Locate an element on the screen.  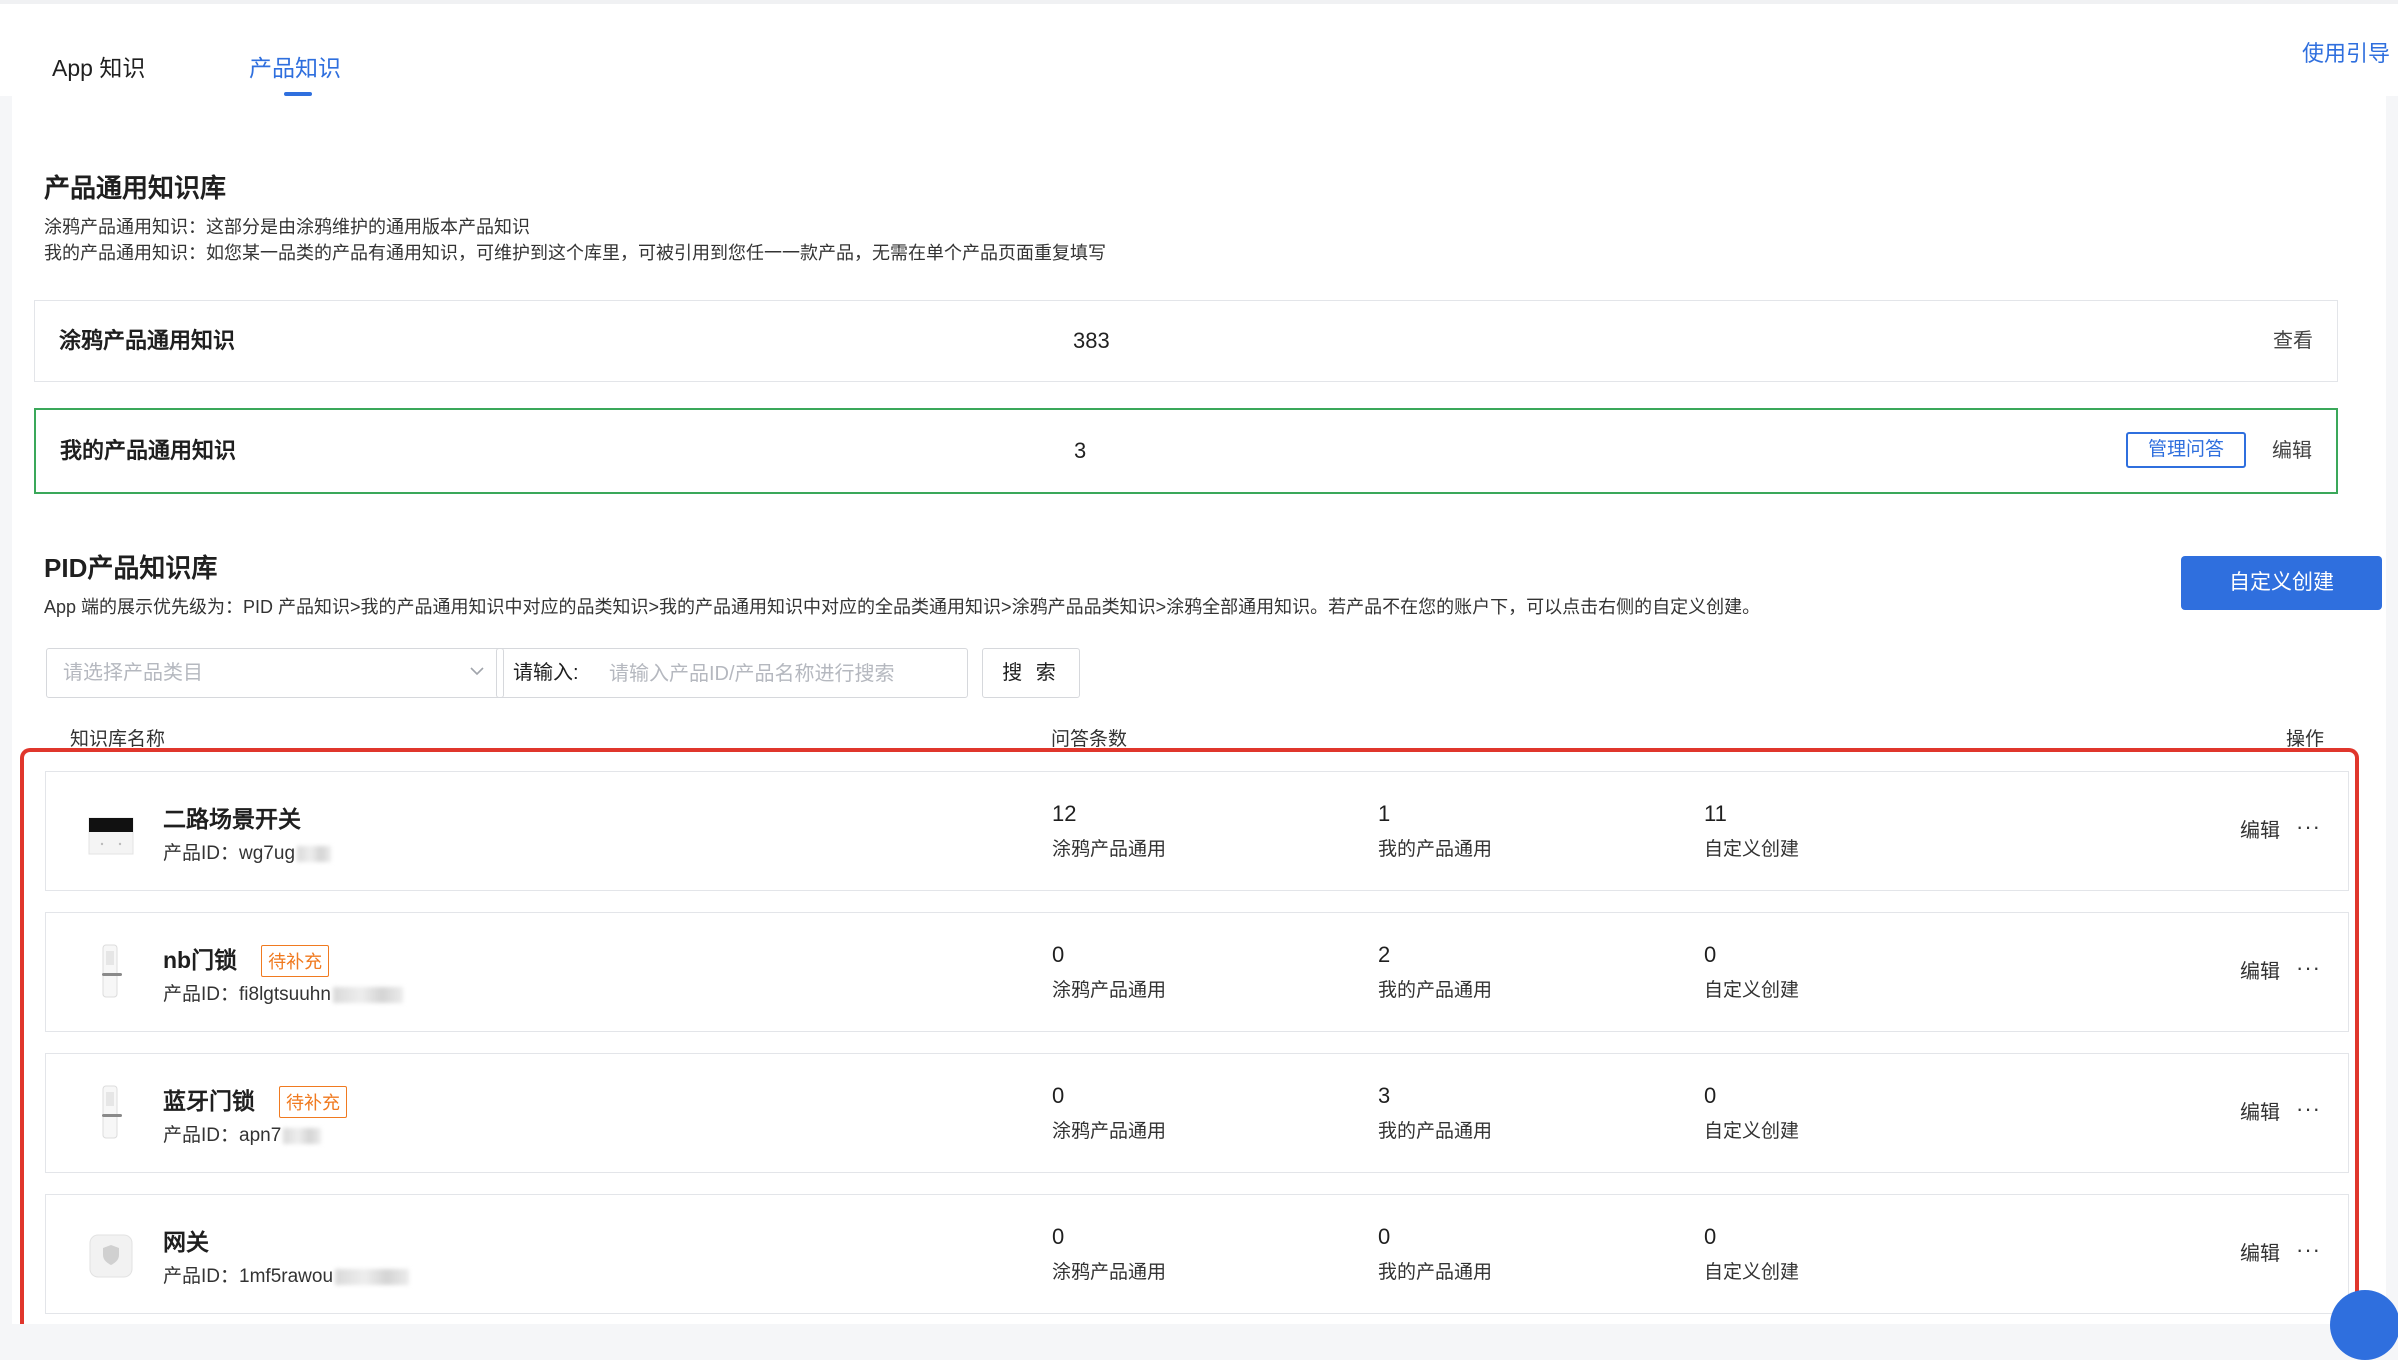
search-field: 请输入: is located at coordinates (732, 673).